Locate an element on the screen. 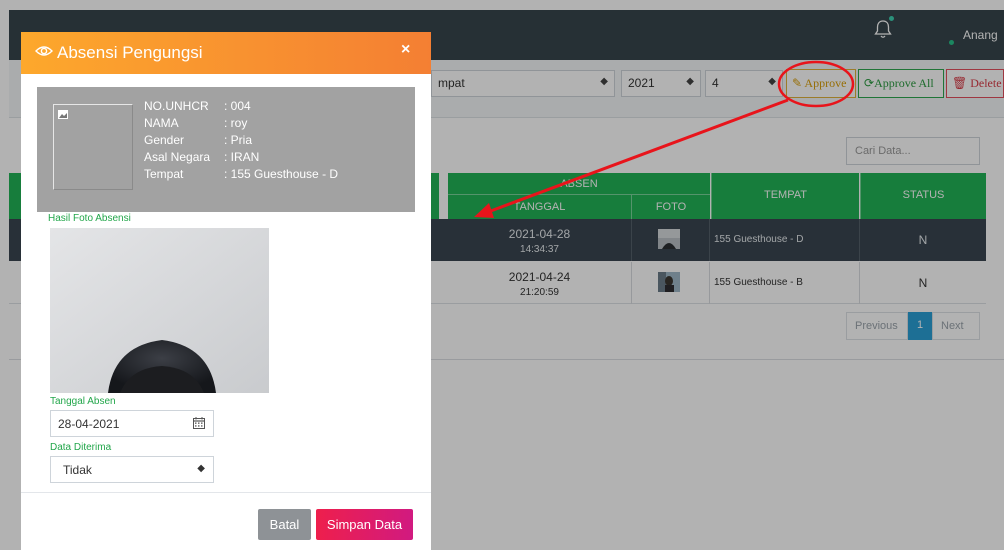 This screenshot has height=550, width=1004. info-value: : Pria is located at coordinates (238, 140).